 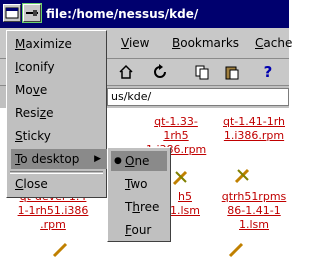 What do you see at coordinates (254, 211) in the screenshot?
I see `file-item: qtrh51rpms 86-1.41-1 1.lsm` at bounding box center [254, 211].